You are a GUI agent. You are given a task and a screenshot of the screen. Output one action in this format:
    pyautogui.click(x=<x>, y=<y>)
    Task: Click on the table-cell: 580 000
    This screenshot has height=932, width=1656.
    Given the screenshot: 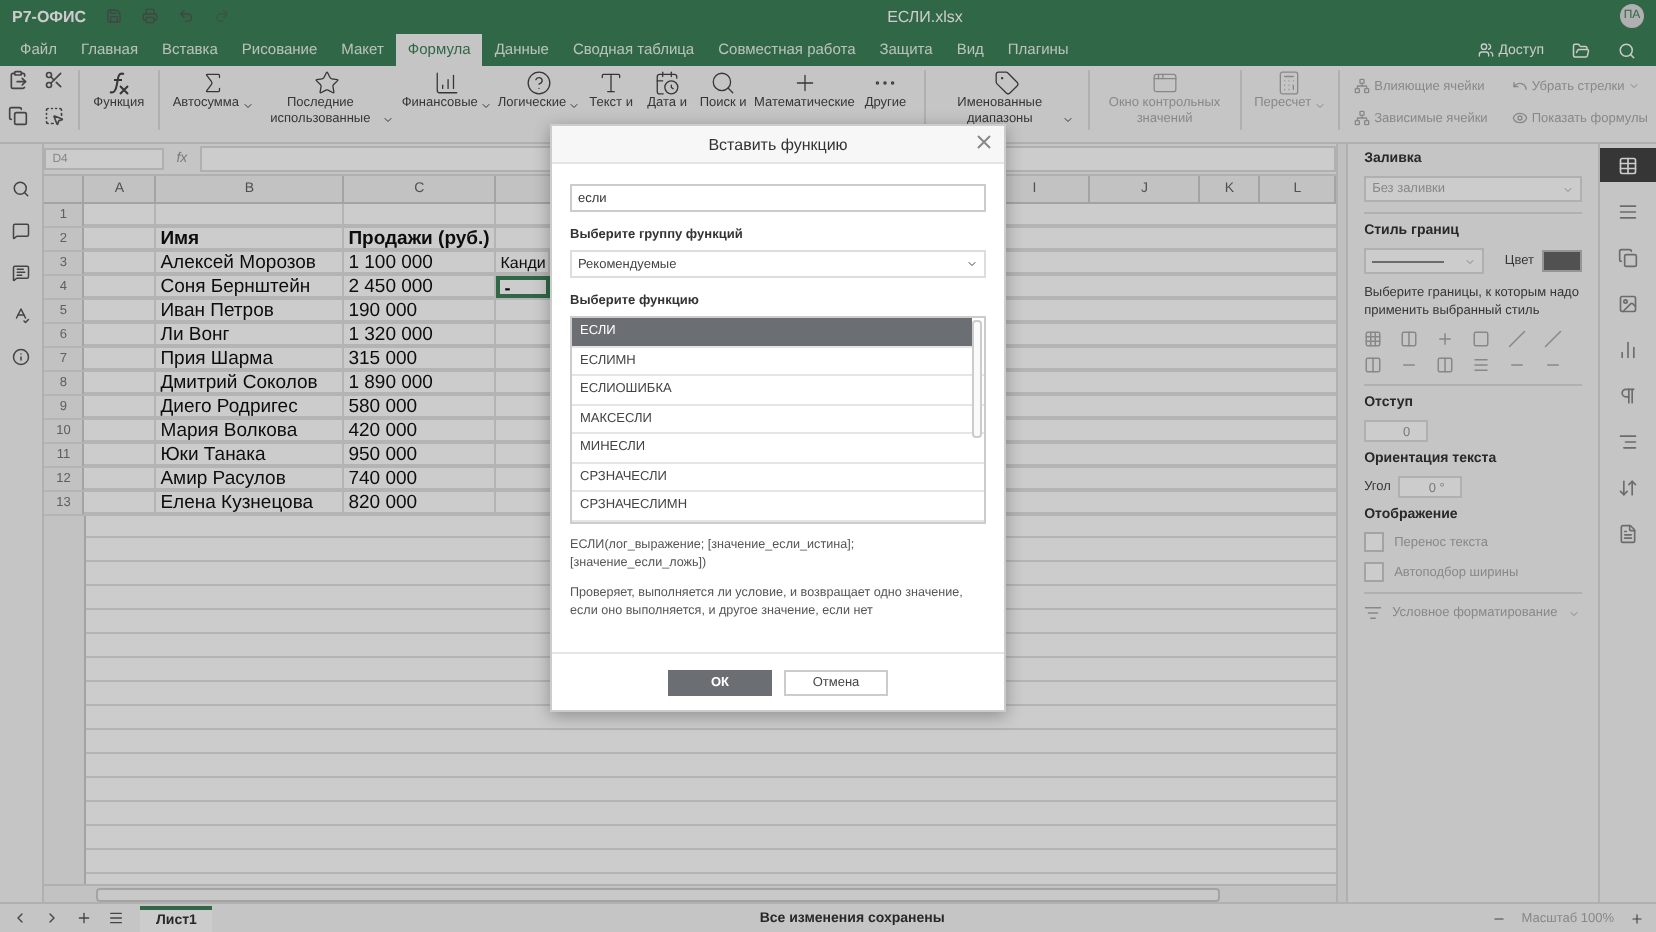 What is the action you would take?
    pyautogui.click(x=420, y=407)
    